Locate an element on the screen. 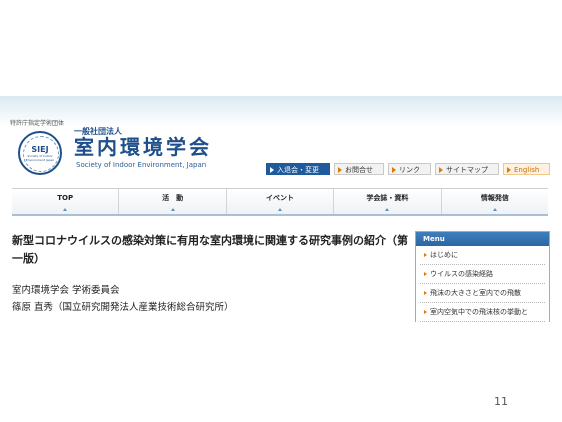 Image resolution: width=562 pixels, height=422 pixels. menu-item: 室内空気中での飛沫核の挙動と is located at coordinates (482, 312).